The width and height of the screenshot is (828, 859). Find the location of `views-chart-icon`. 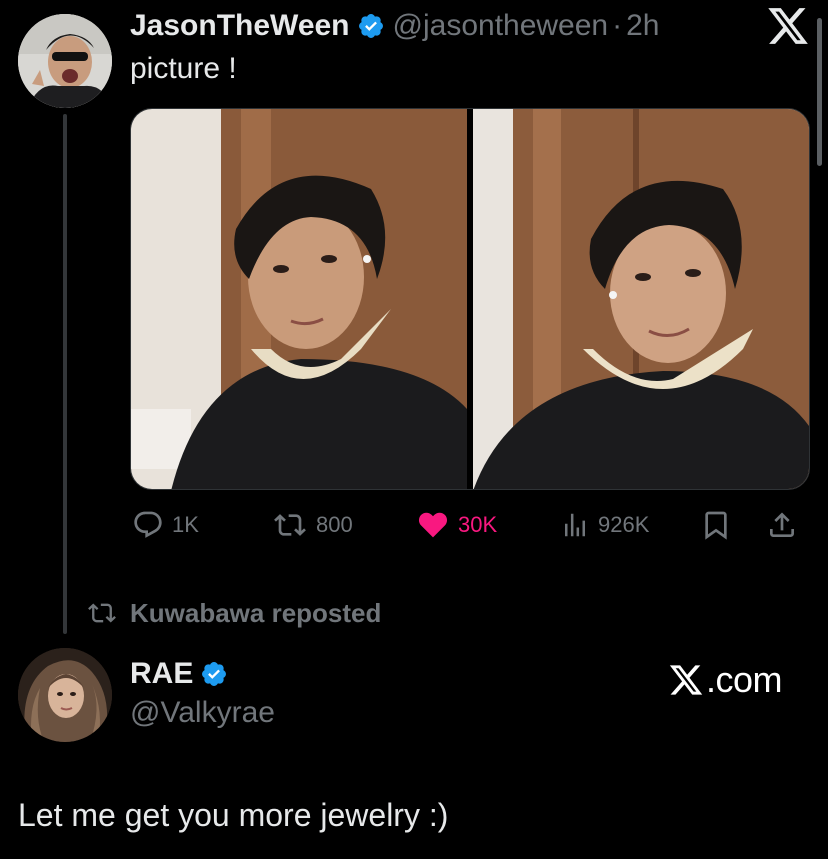

views-chart-icon is located at coordinates (575, 525).